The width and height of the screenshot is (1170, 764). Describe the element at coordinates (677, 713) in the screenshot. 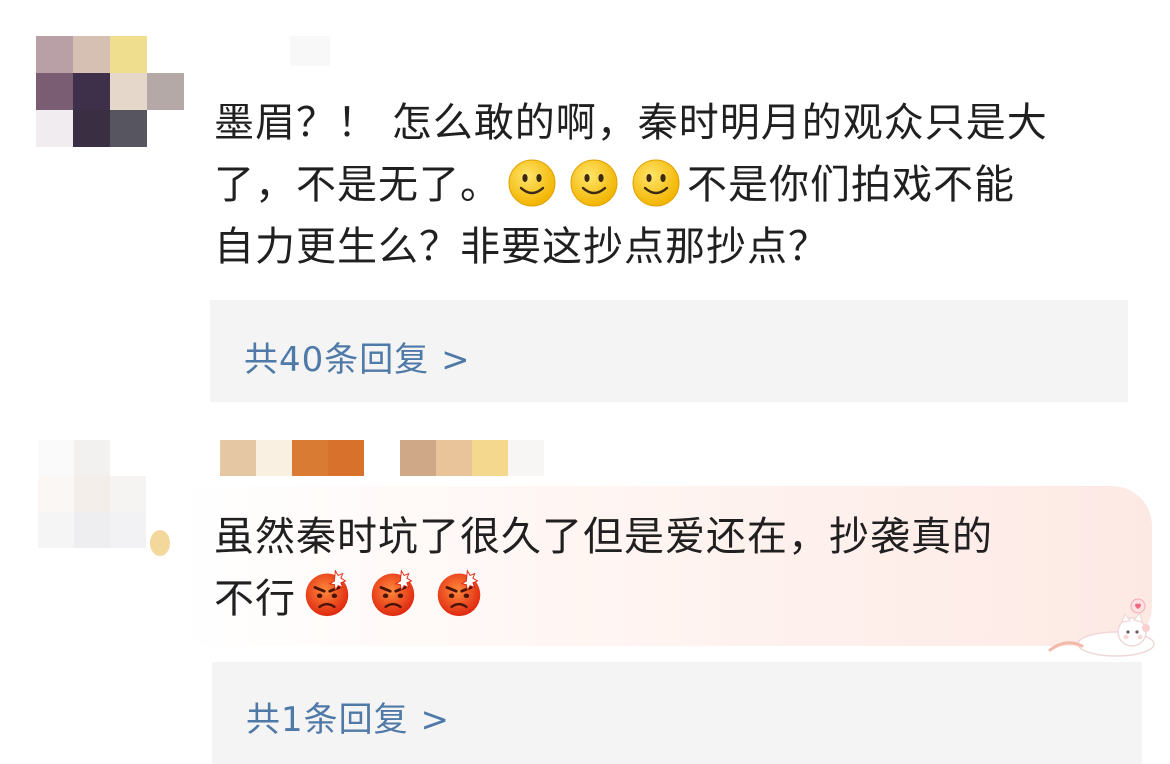

I see `replies-box: 共1条回复 >` at that location.